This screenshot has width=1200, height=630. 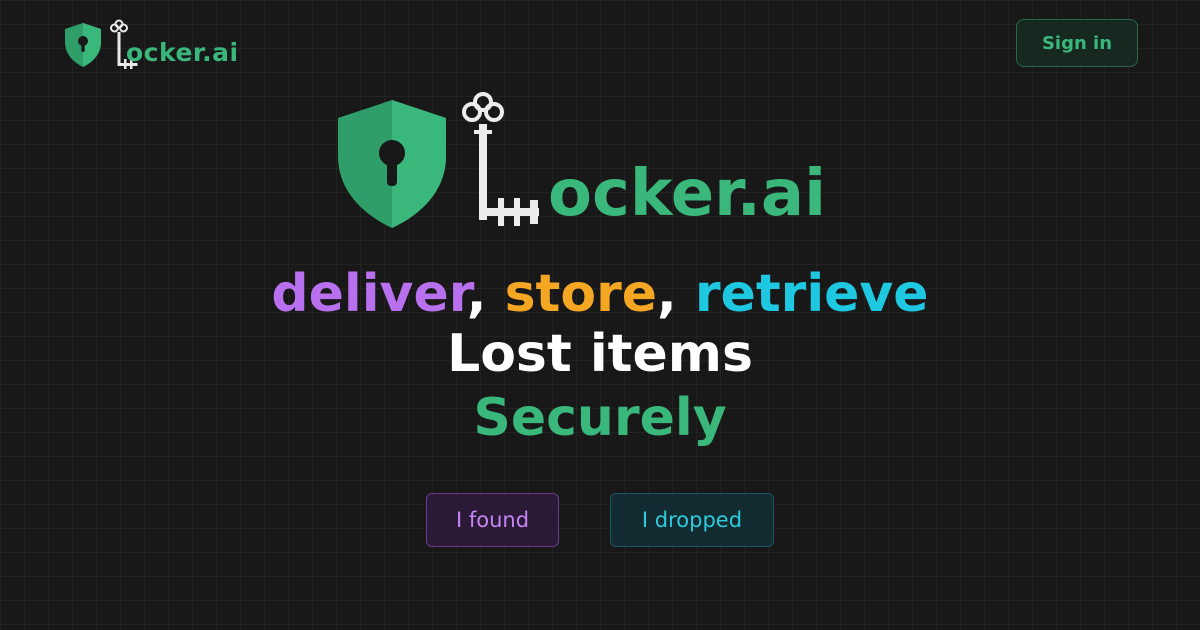 I want to click on tagline-verbs: deliver, store, retrieve, so click(x=600, y=294).